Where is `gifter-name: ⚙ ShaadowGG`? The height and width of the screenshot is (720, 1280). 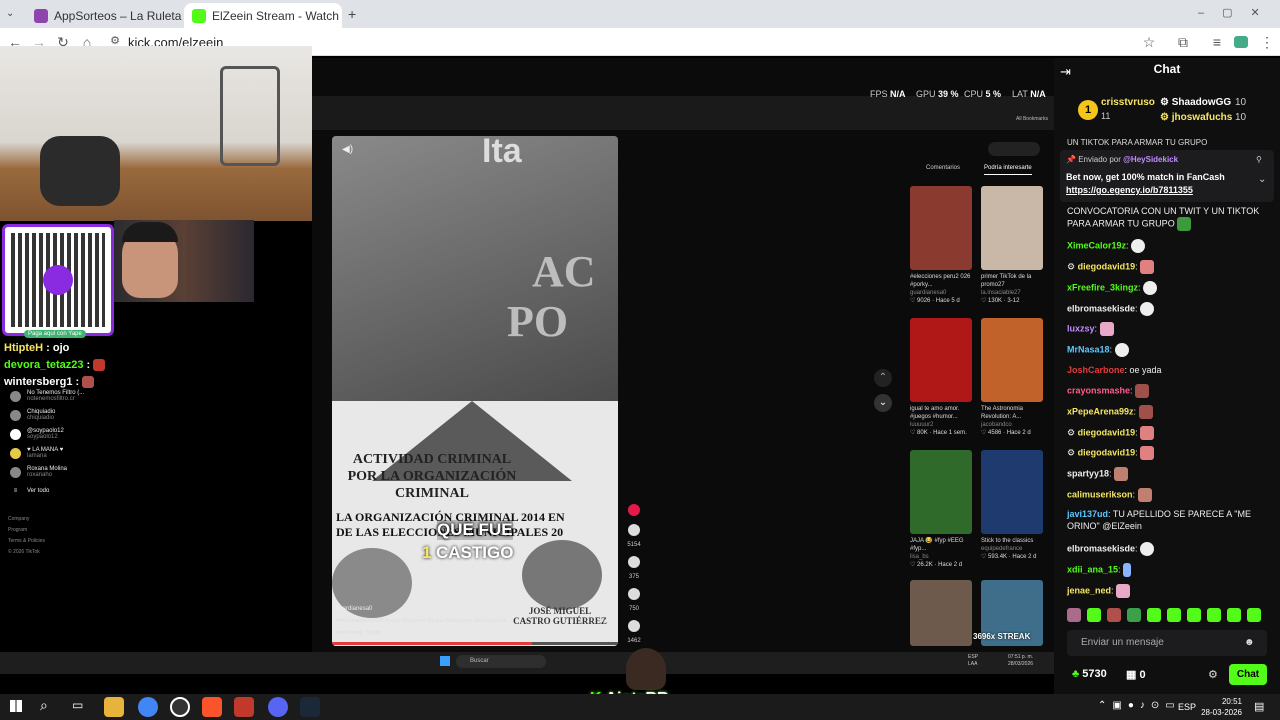
gifter-name: ⚙ ShaadowGG is located at coordinates (1195, 102).